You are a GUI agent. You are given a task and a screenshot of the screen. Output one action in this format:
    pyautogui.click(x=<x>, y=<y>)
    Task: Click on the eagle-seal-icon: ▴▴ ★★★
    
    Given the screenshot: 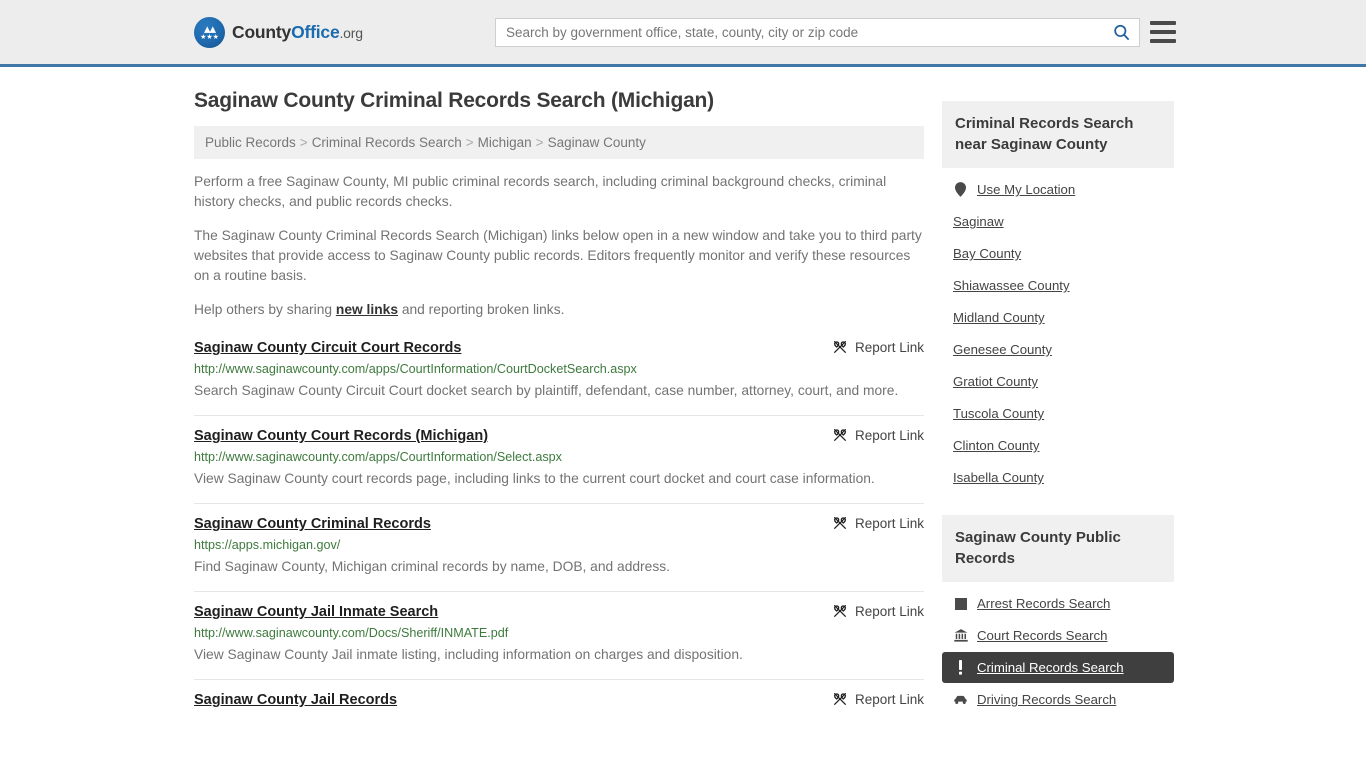 What is the action you would take?
    pyautogui.click(x=209, y=32)
    